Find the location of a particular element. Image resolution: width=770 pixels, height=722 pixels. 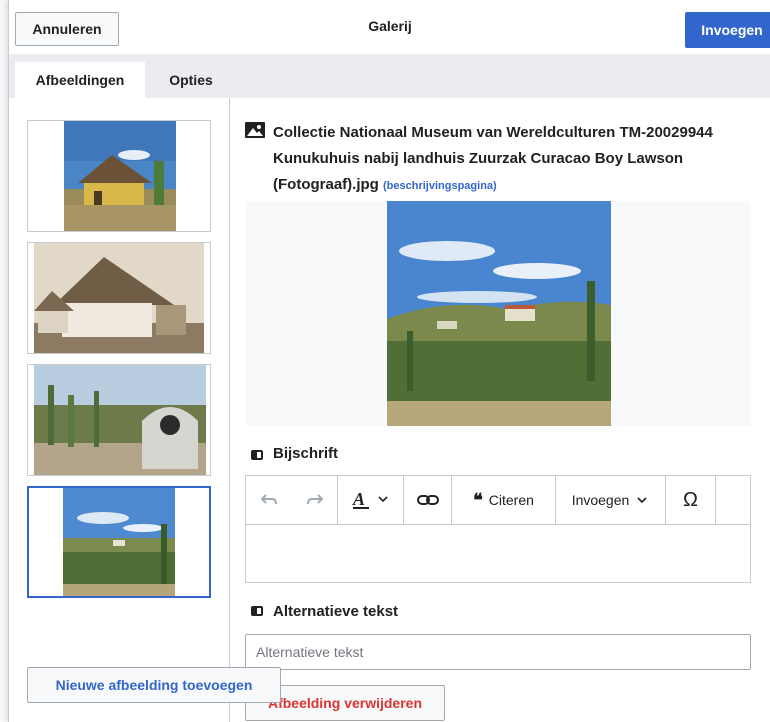

caption-label: Bijschrift is located at coordinates (306, 453).